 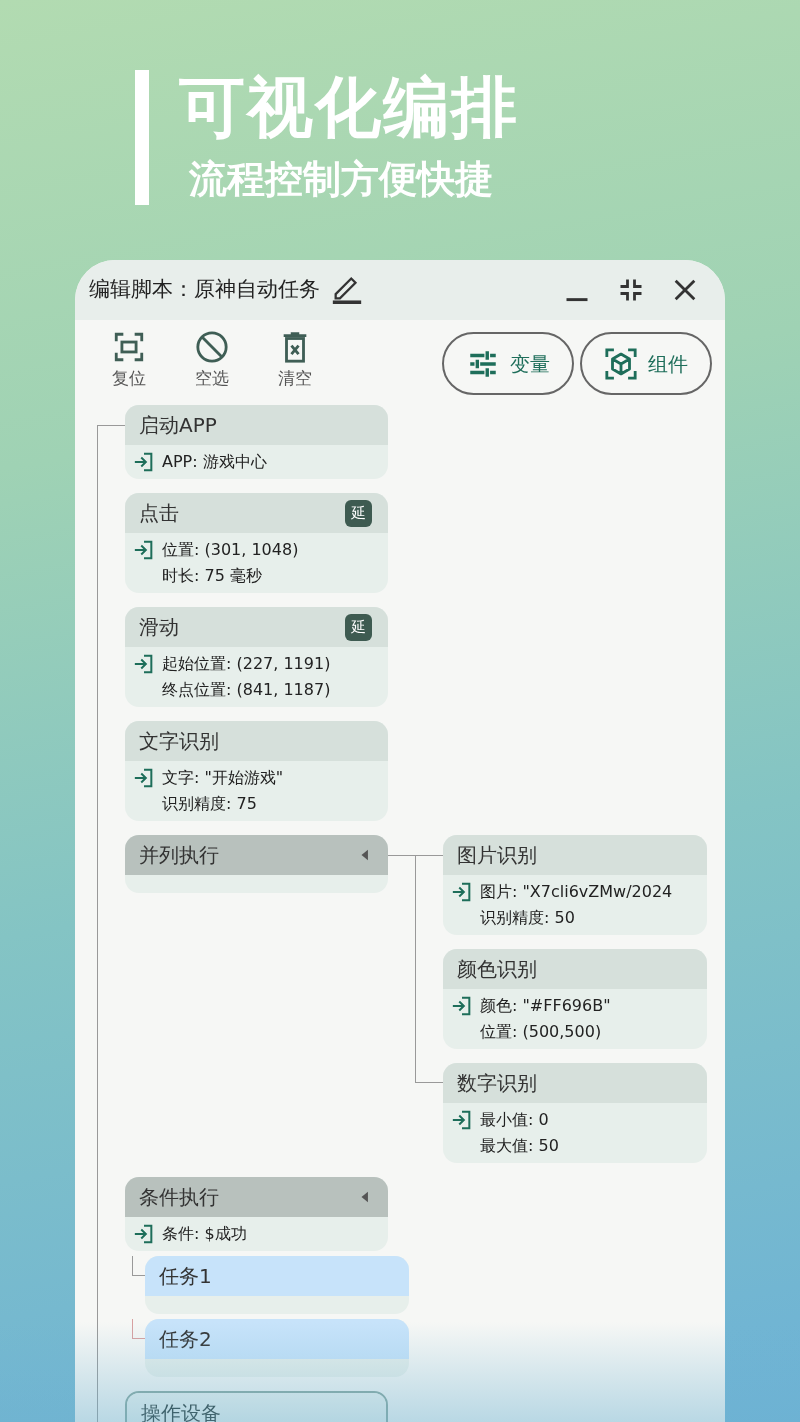 I want to click on toolbar-button: 空选, so click(x=212, y=361).